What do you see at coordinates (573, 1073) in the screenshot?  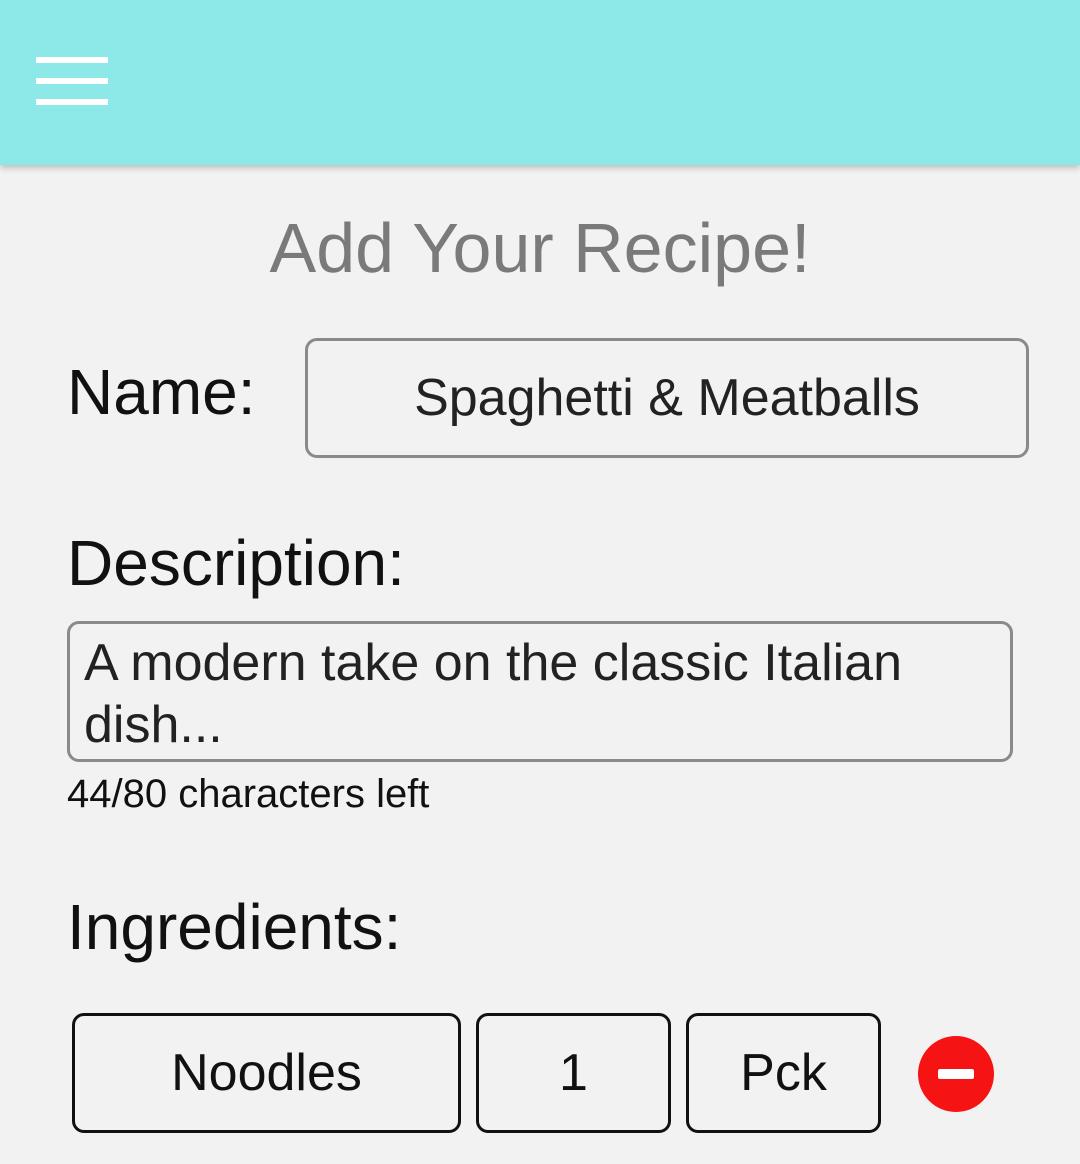 I see `ingredient-quantity-input: 1` at bounding box center [573, 1073].